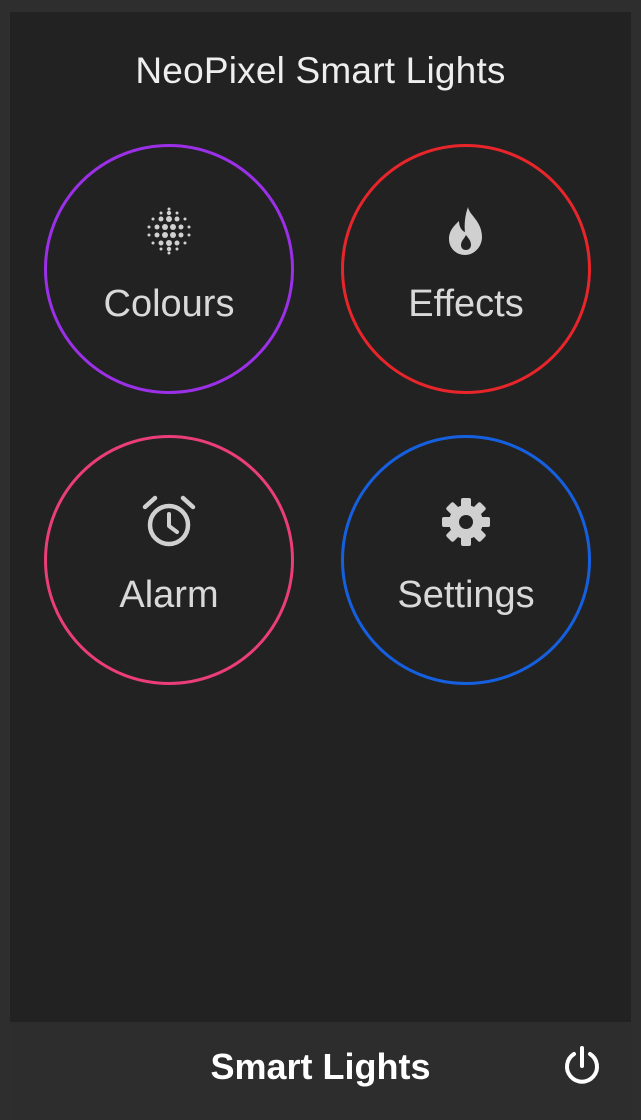 The width and height of the screenshot is (641, 1120). I want to click on alarm-label: Alarm, so click(169, 595).